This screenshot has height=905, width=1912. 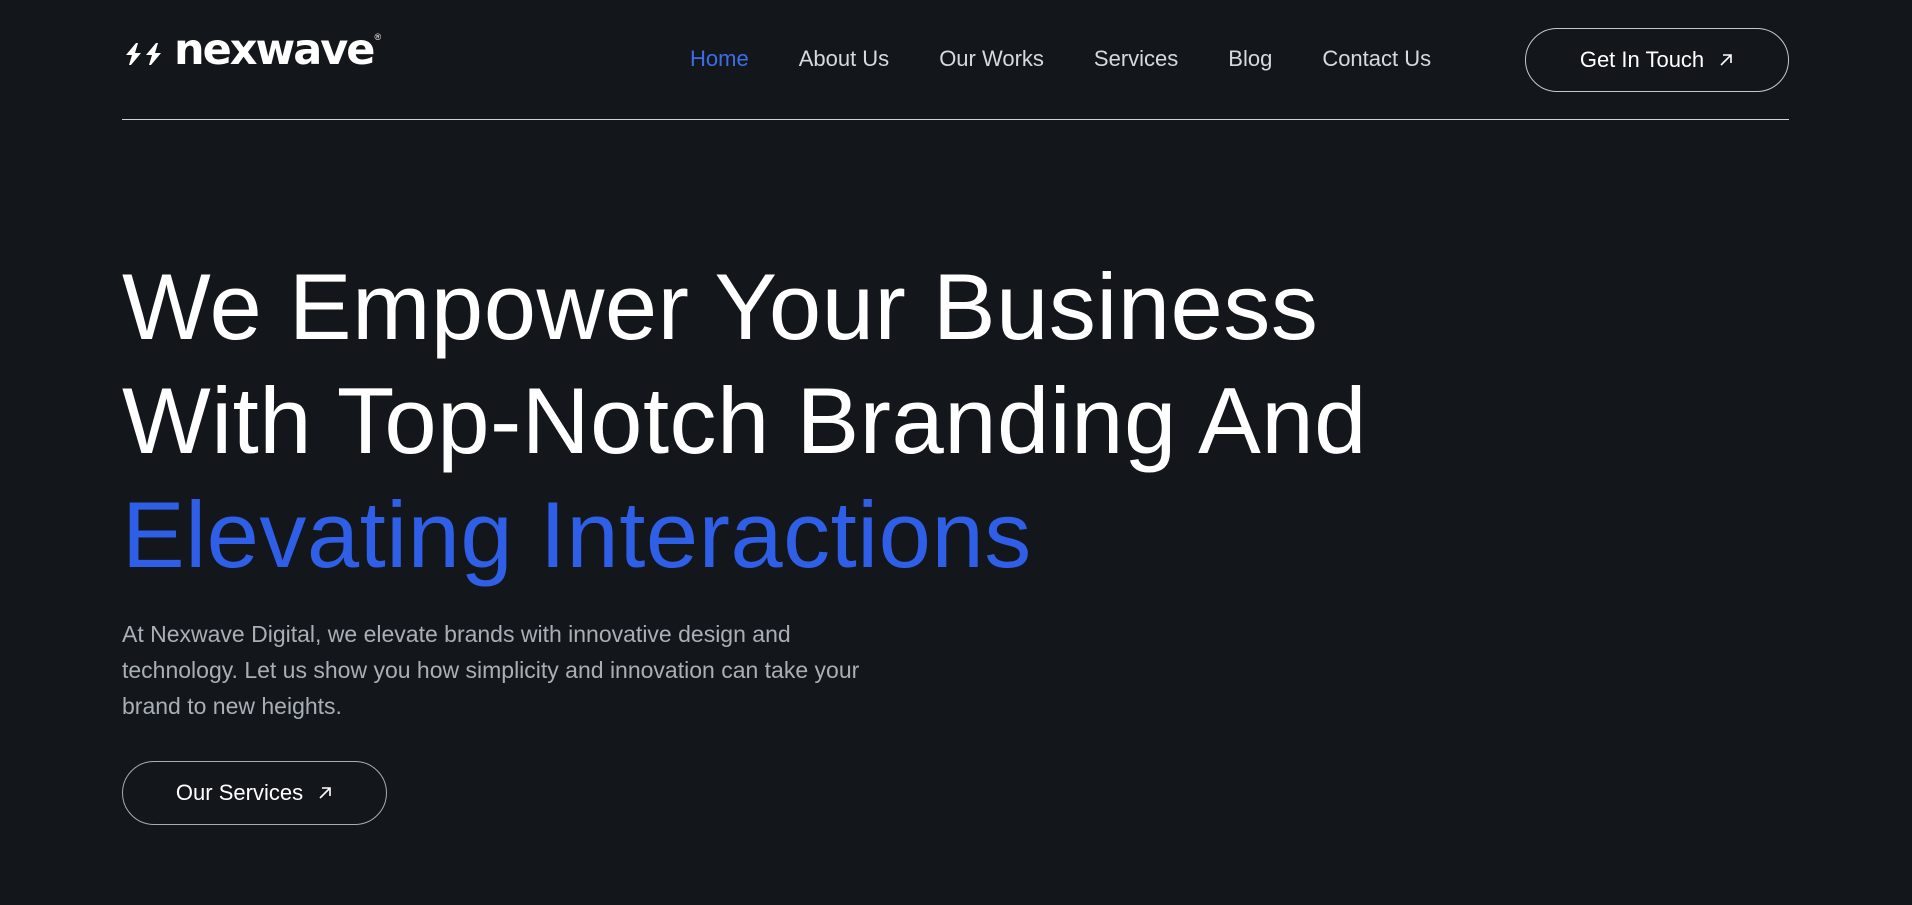 I want to click on hero-title-line-2: With Top-Notch Branding And, so click(x=744, y=420).